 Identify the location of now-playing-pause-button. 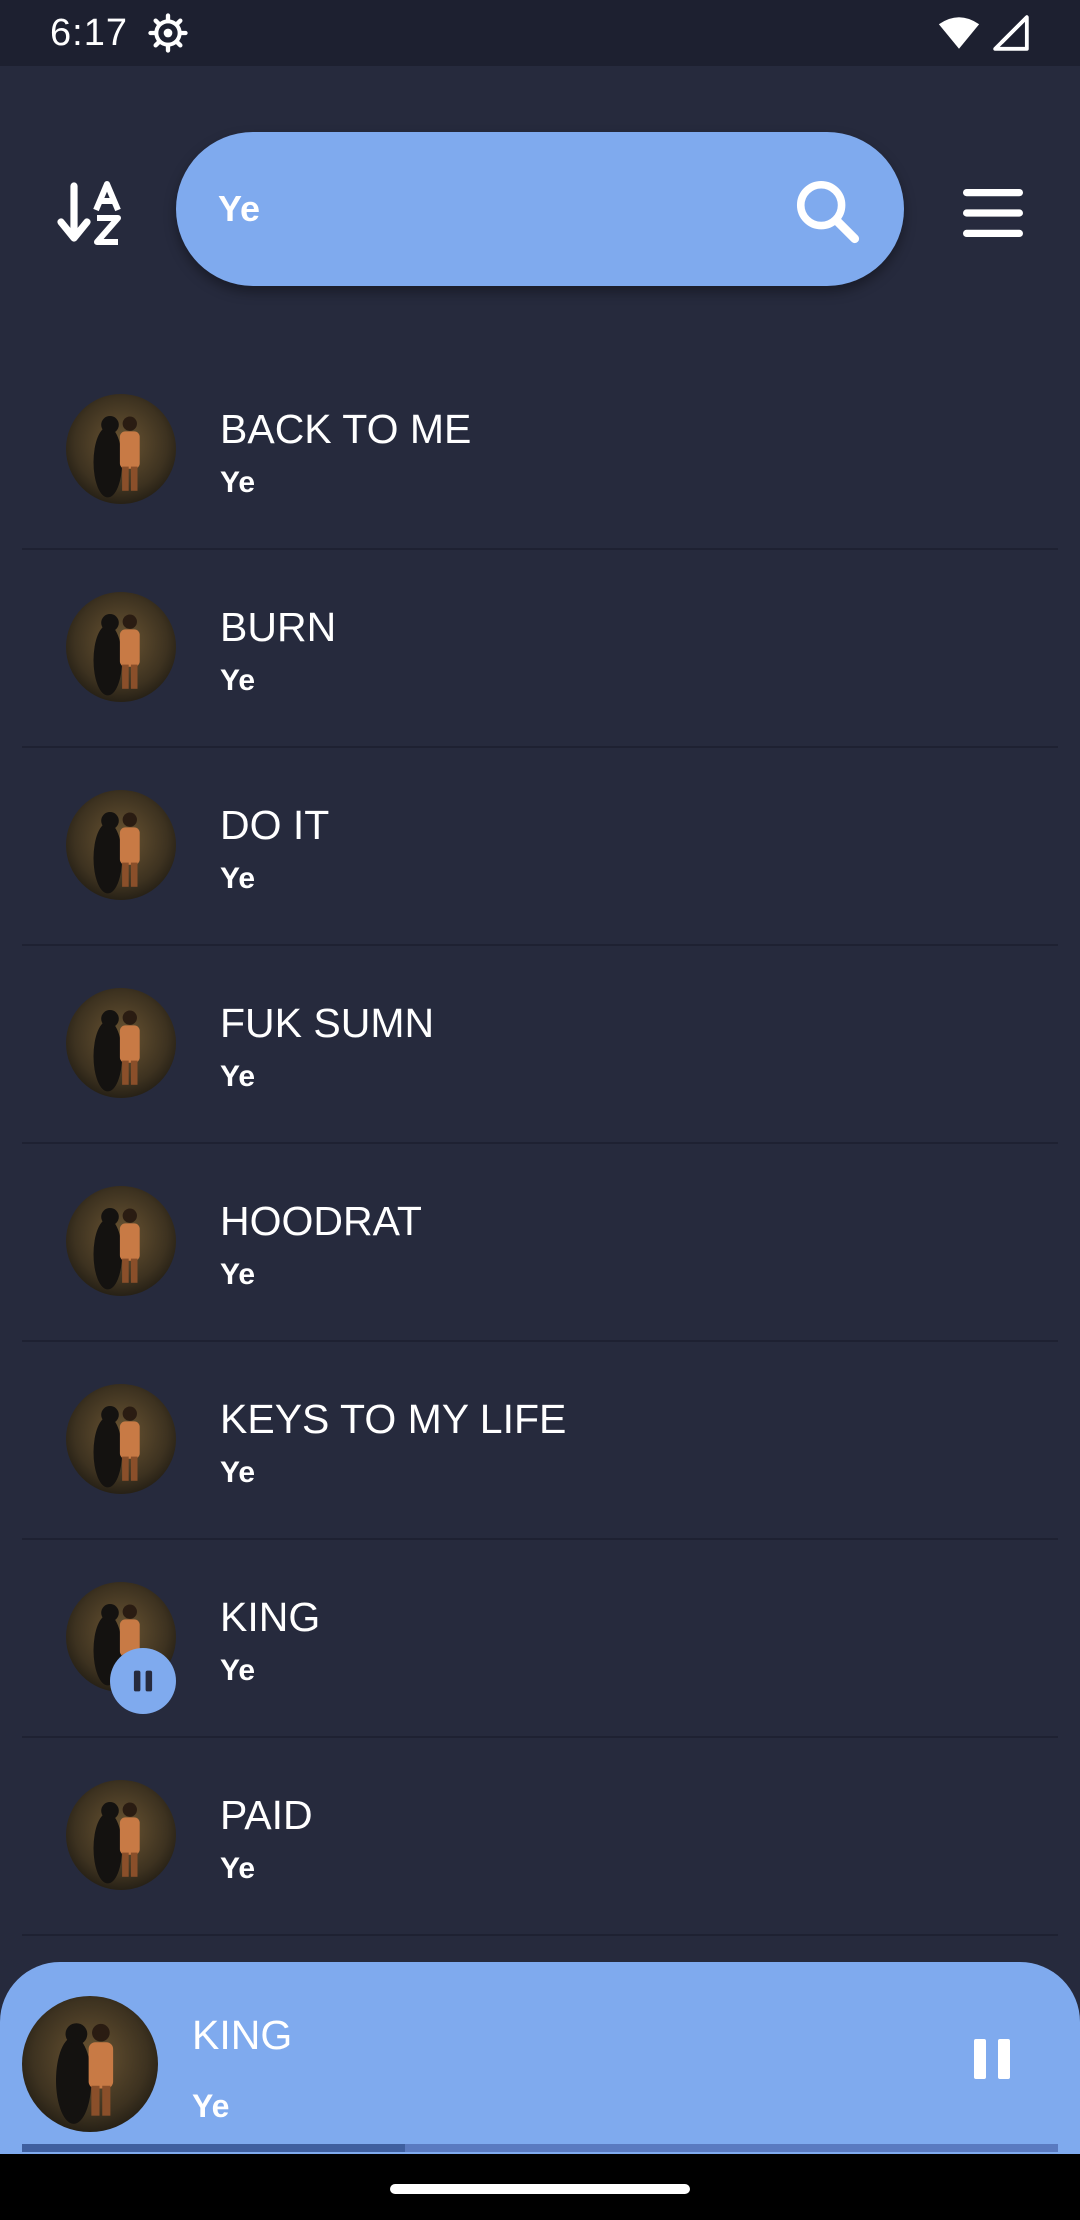
(992, 2059).